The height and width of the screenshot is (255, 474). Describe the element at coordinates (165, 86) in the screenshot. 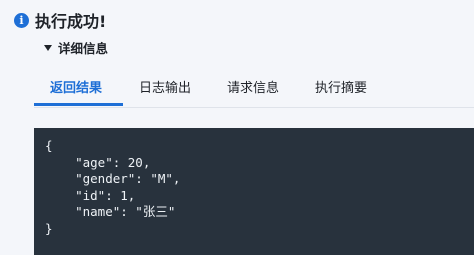

I see `tab-log-output: 日志输出` at that location.